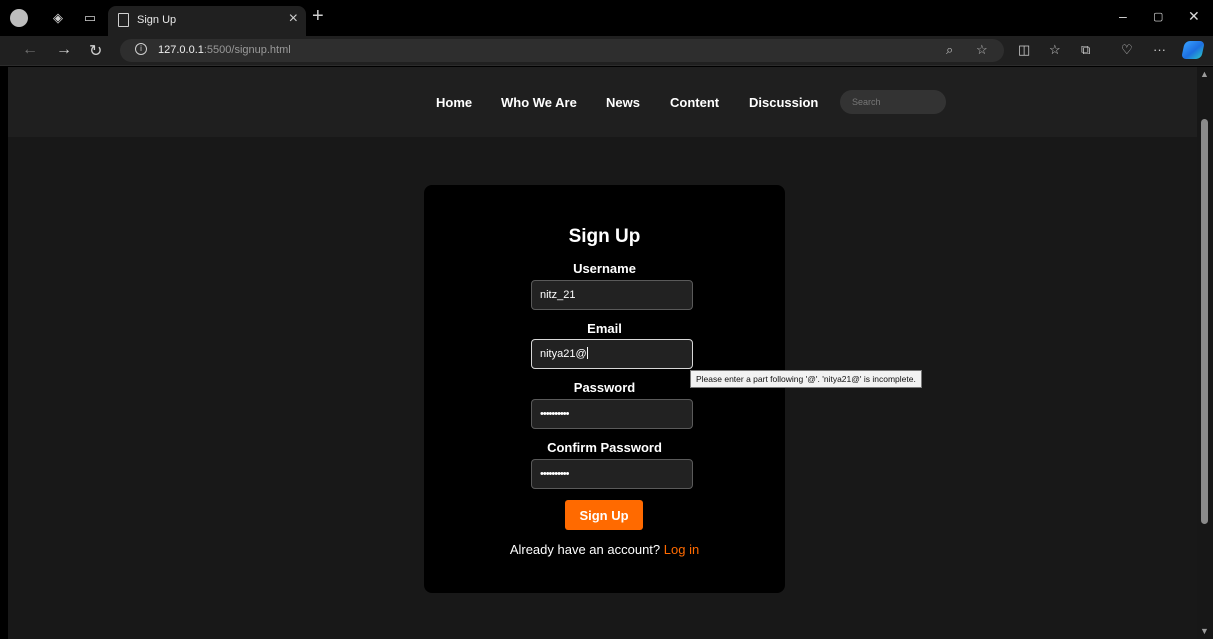 The width and height of the screenshot is (1213, 639). Describe the element at coordinates (90, 18) in the screenshot. I see `tab-actions-icon: ▭` at that location.